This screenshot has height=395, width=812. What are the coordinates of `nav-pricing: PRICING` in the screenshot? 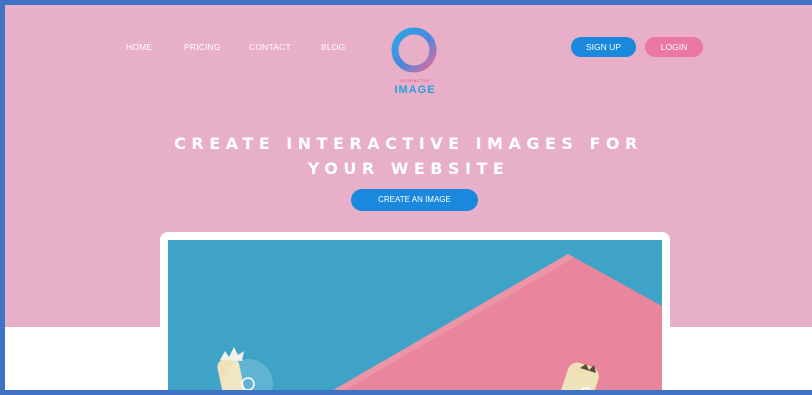 It's located at (202, 47).